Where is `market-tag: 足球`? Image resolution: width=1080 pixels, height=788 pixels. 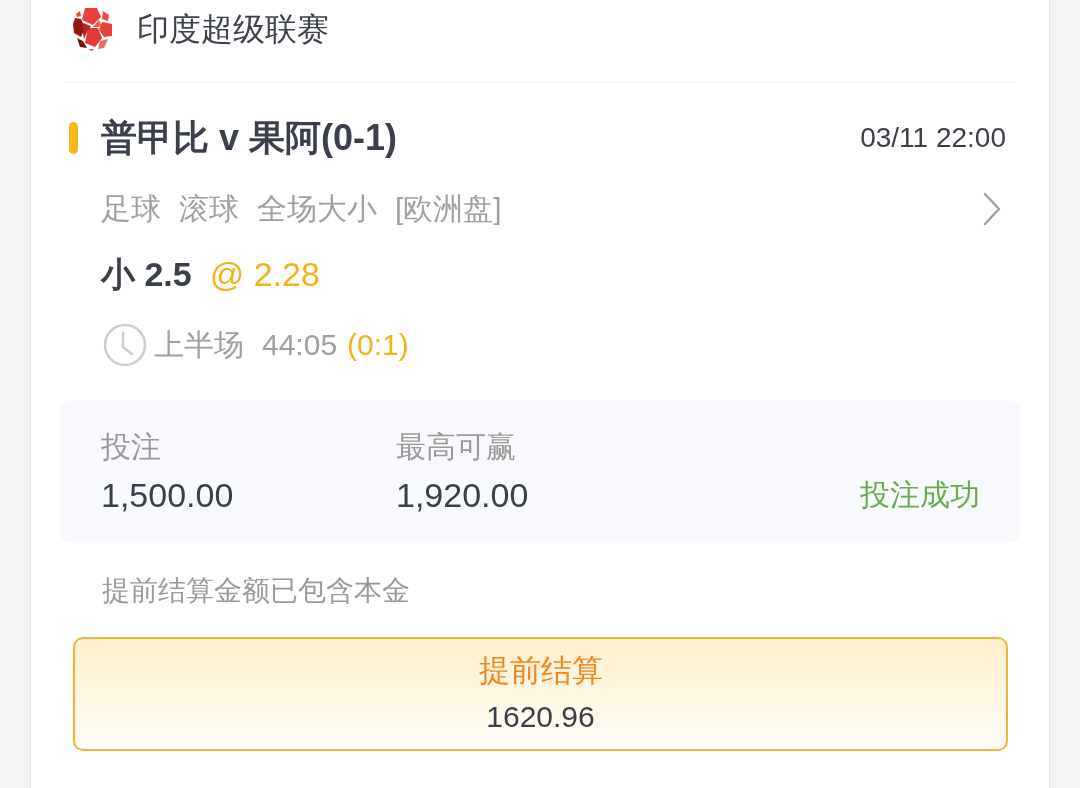 market-tag: 足球 is located at coordinates (131, 209).